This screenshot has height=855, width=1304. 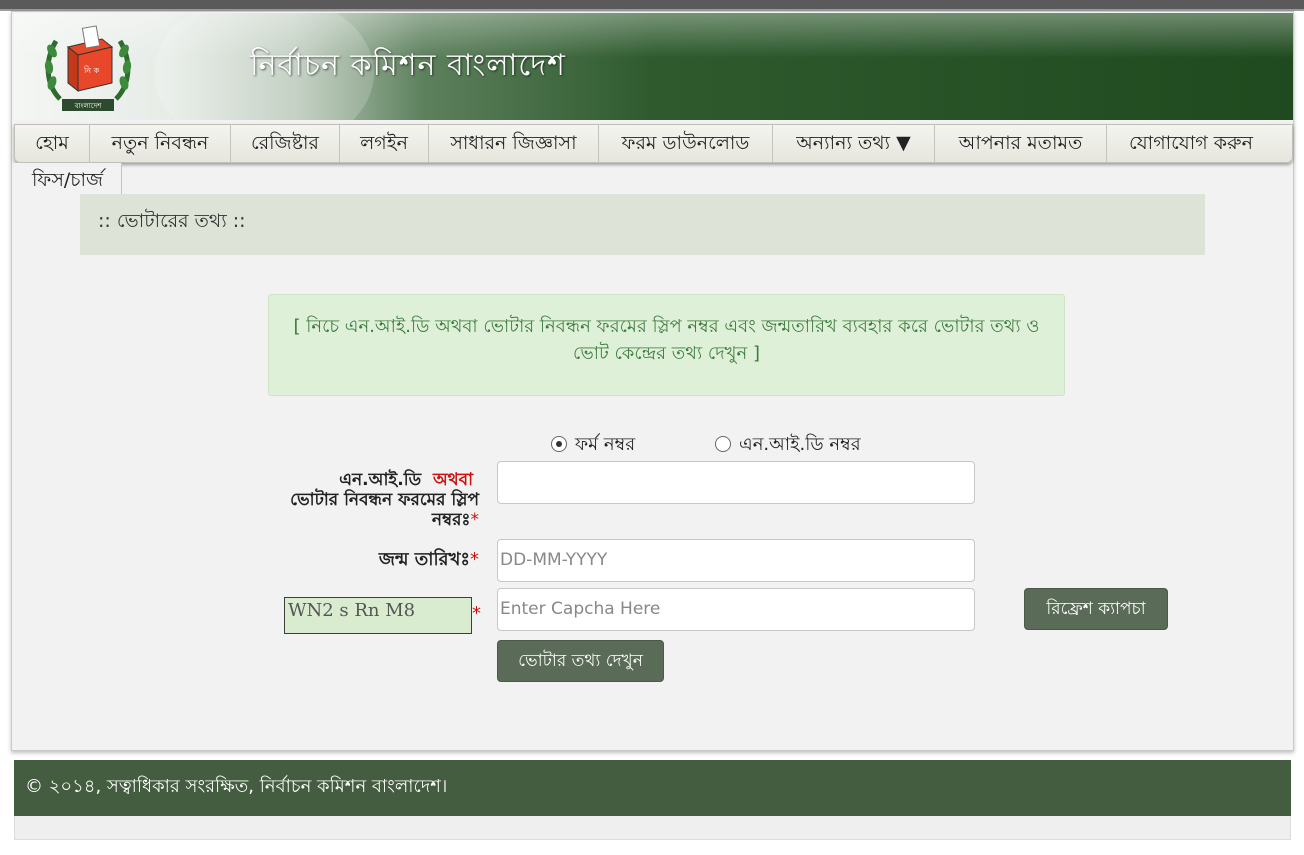 I want to click on captcha-input: Enter Capcha Here, so click(x=736, y=609).